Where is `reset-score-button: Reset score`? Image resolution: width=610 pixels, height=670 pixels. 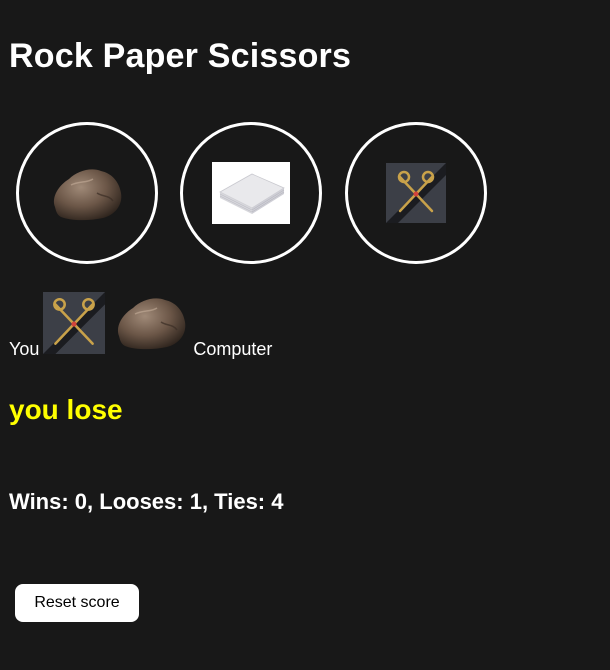 reset-score-button: Reset score is located at coordinates (77, 603).